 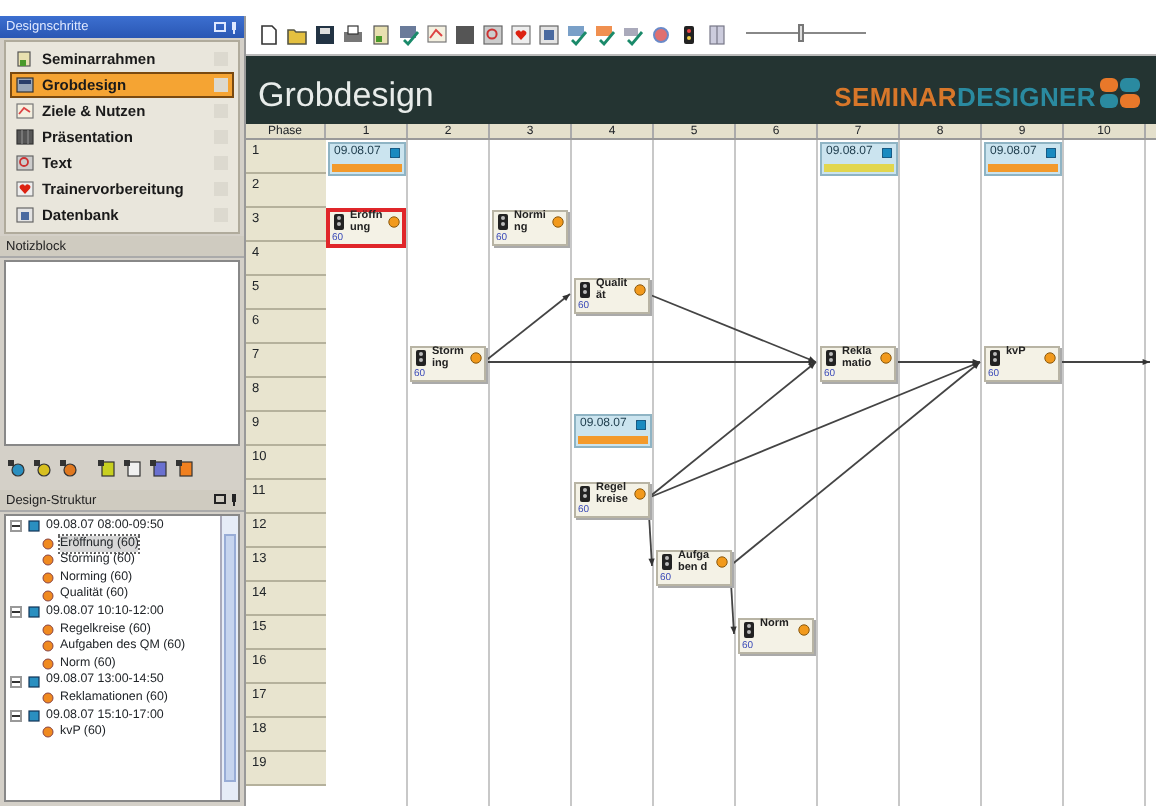 I want to click on logo-icon, so click(x=1120, y=95).